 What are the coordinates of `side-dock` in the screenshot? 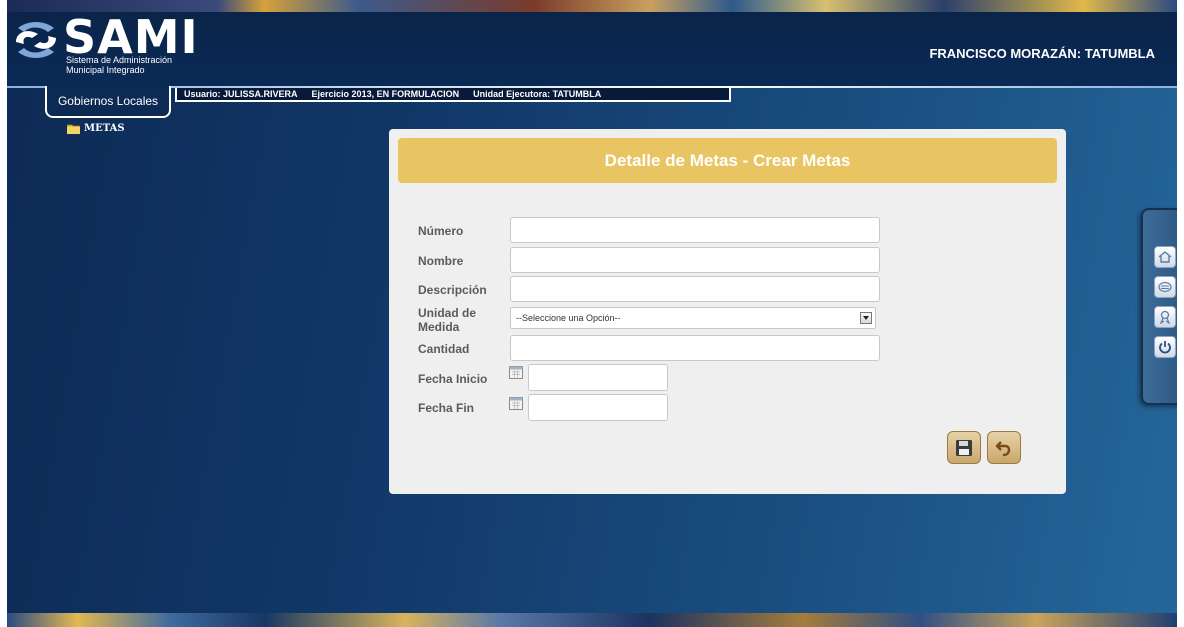 It's located at (1159, 306).